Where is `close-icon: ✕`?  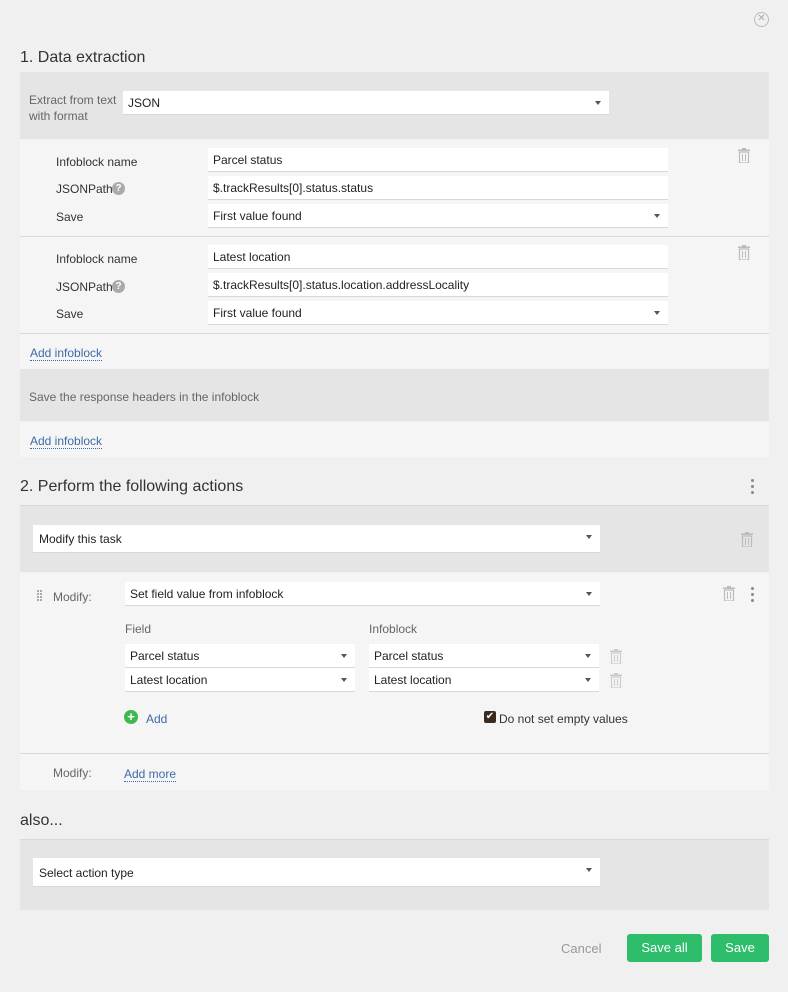
close-icon: ✕ is located at coordinates (761, 19).